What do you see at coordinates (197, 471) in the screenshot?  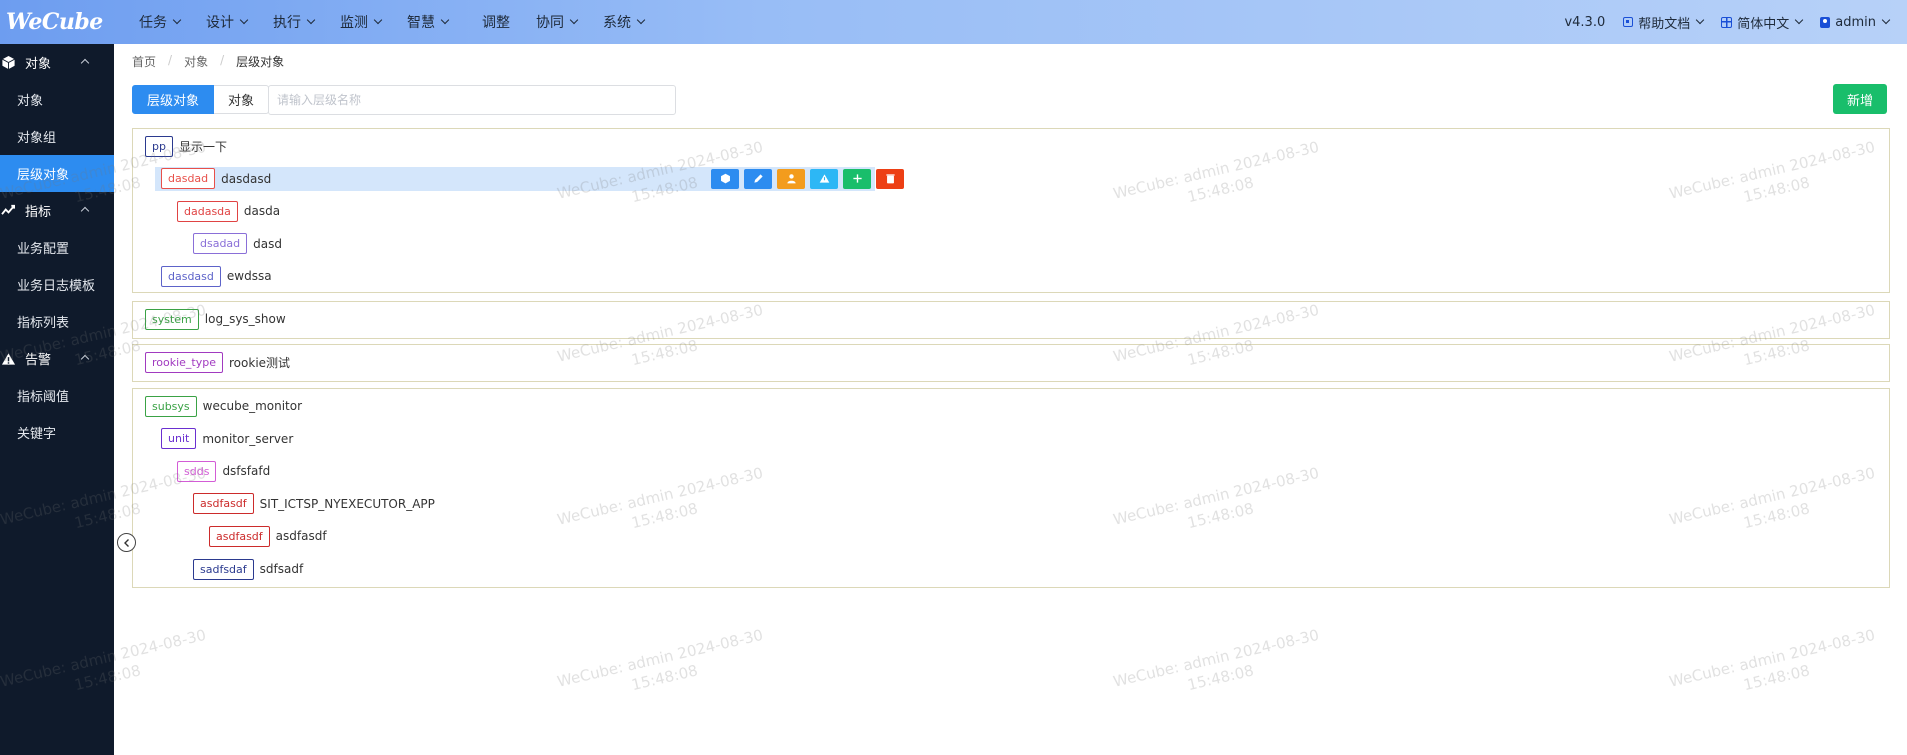 I see `node-type-tag: sdds` at bounding box center [197, 471].